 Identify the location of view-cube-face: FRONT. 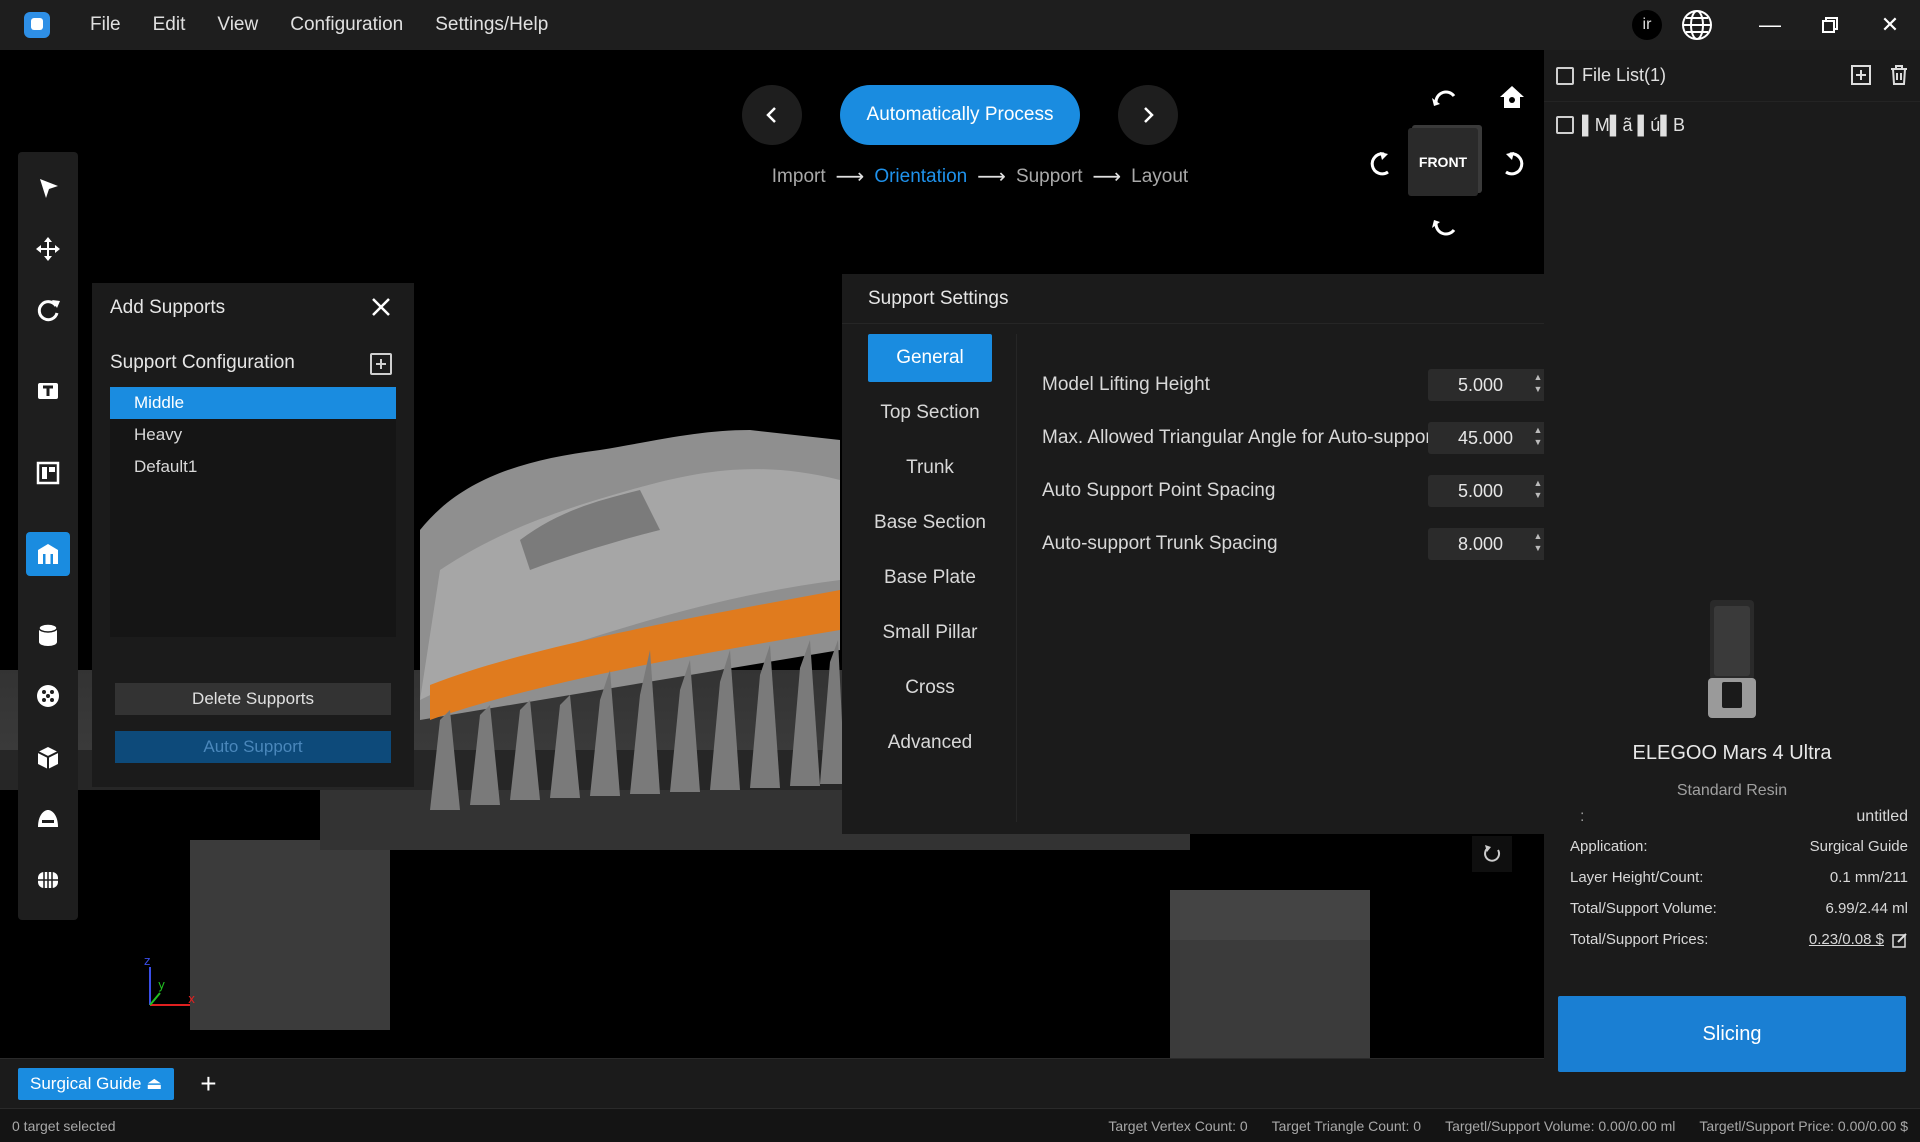
(1443, 162).